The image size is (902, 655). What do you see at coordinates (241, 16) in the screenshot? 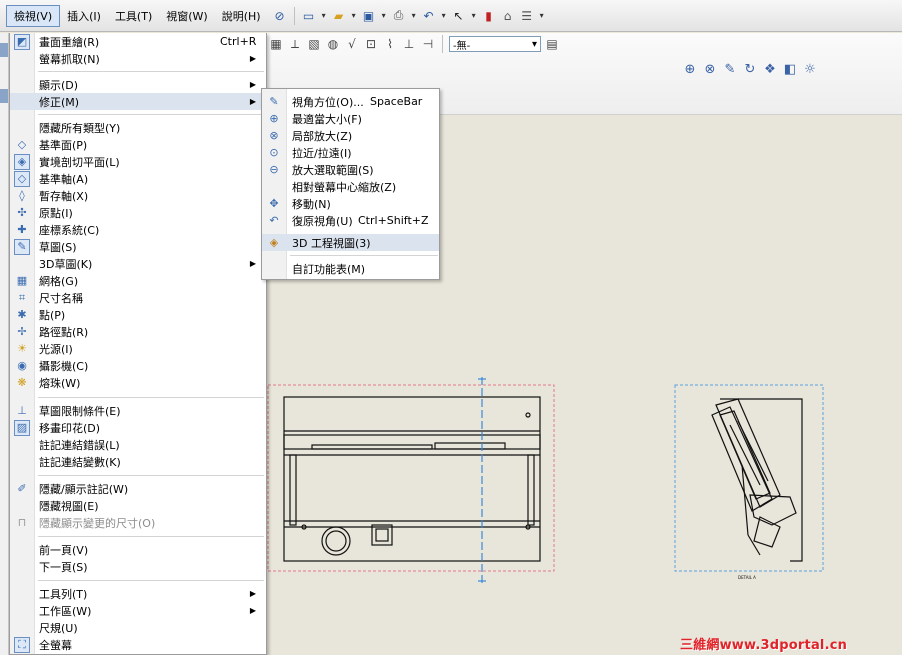
I see `menu-help: 說明(H)` at bounding box center [241, 16].